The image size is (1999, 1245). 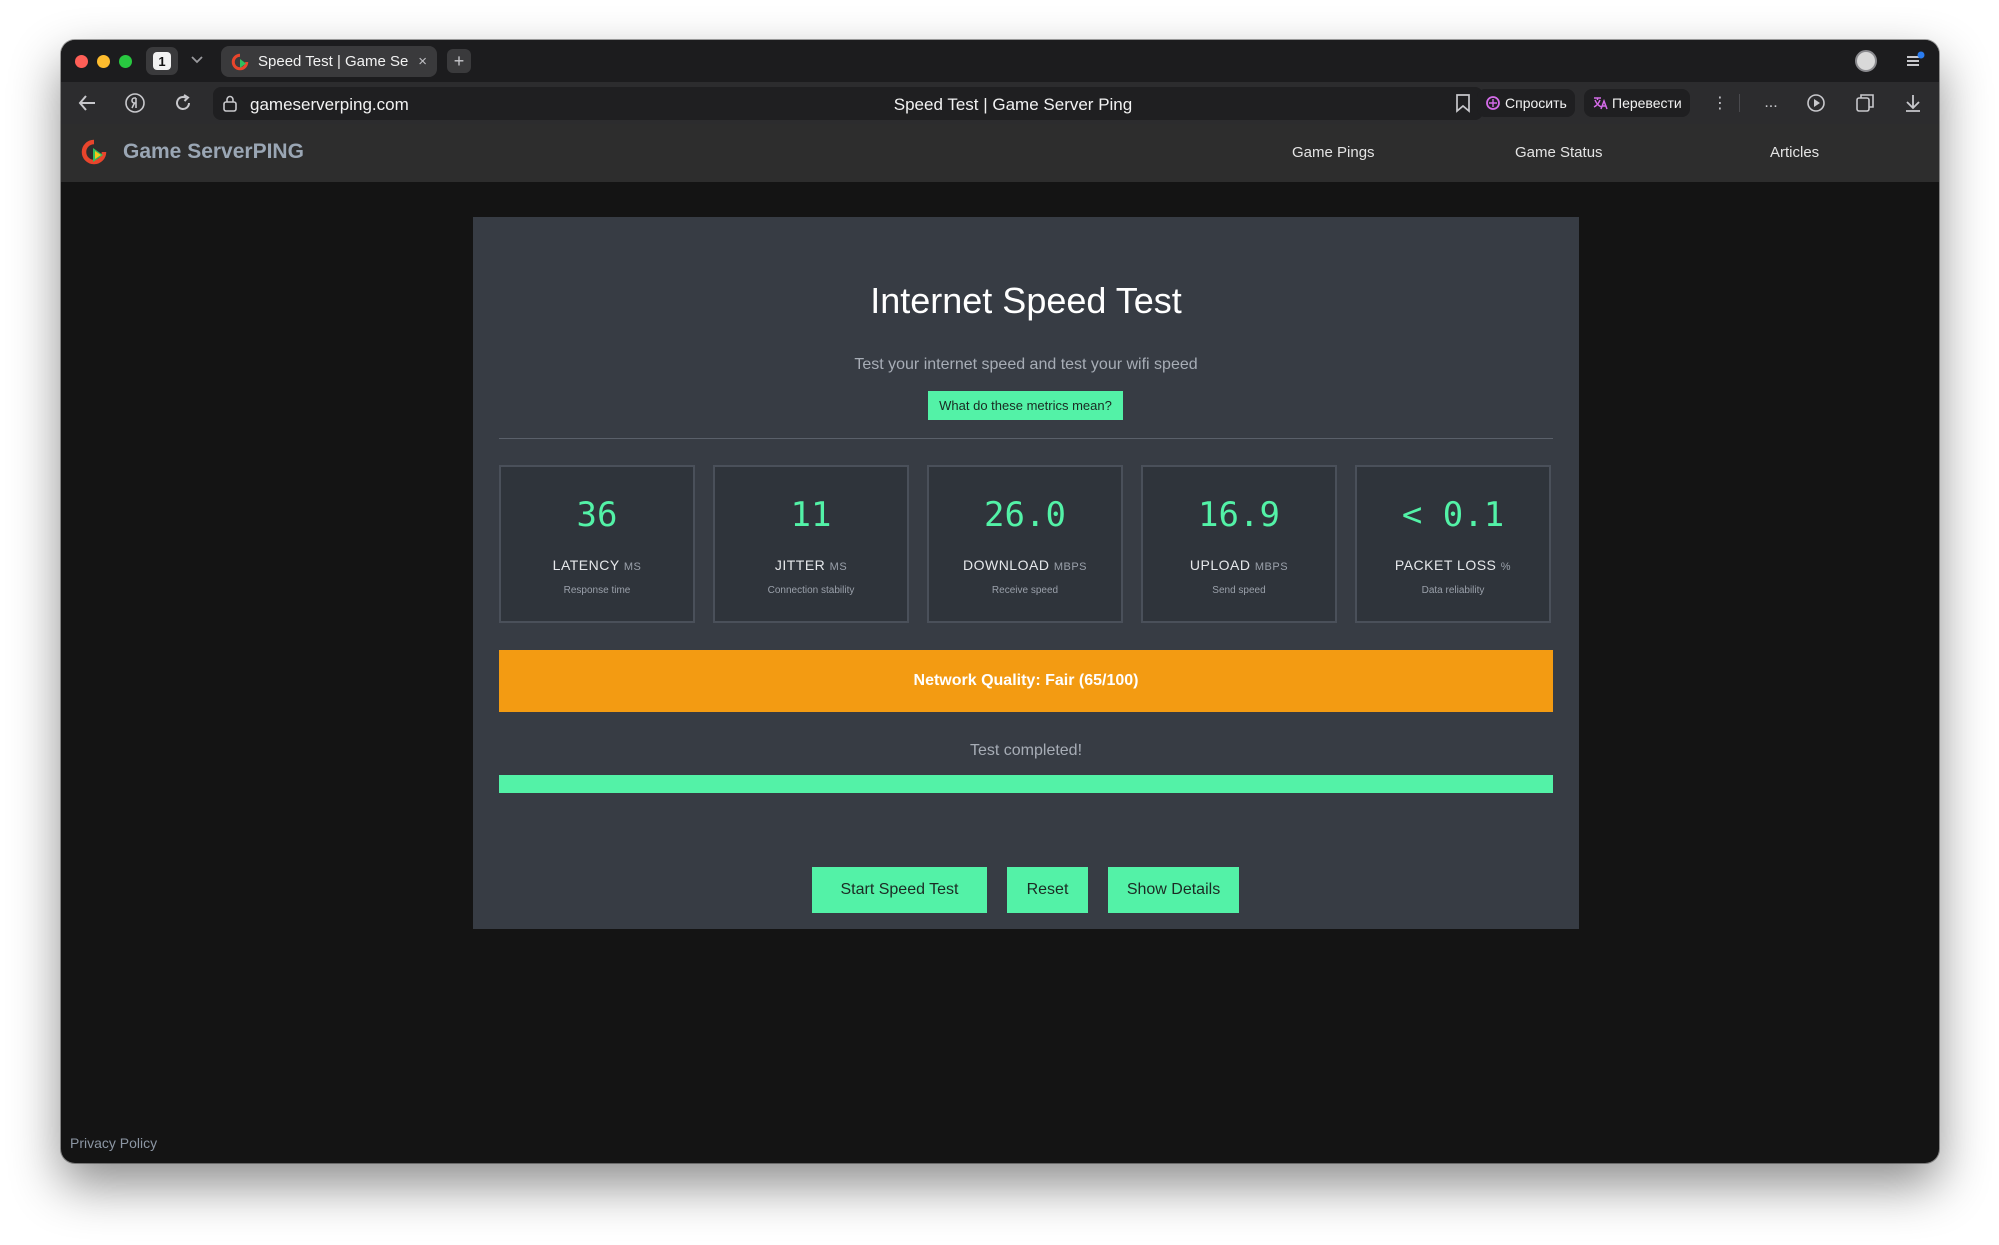 What do you see at coordinates (135, 103) in the screenshot?
I see `yandex-logo-icon` at bounding box center [135, 103].